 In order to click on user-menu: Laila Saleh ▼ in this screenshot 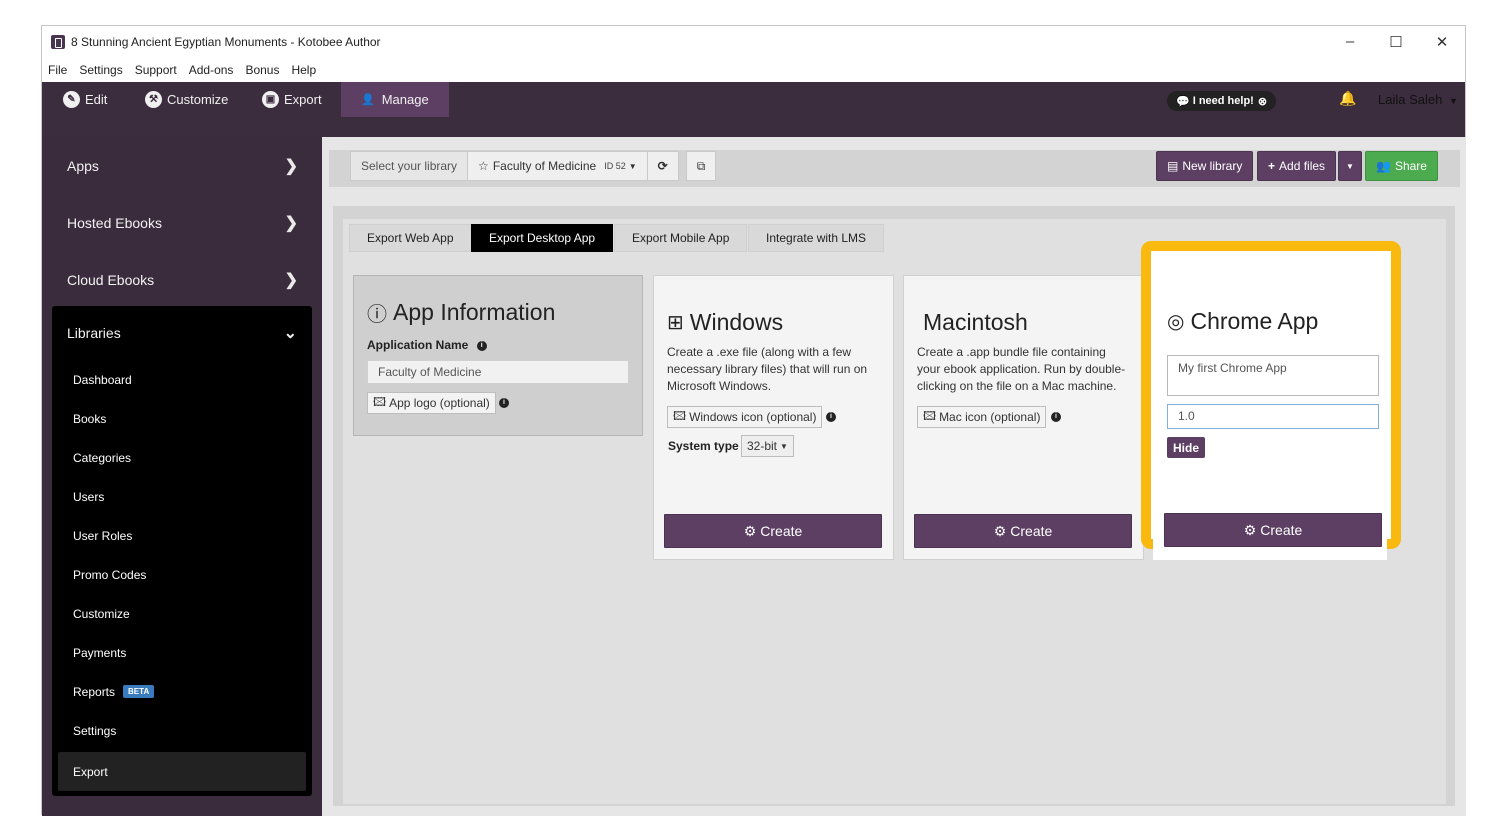, I will do `click(1418, 99)`.